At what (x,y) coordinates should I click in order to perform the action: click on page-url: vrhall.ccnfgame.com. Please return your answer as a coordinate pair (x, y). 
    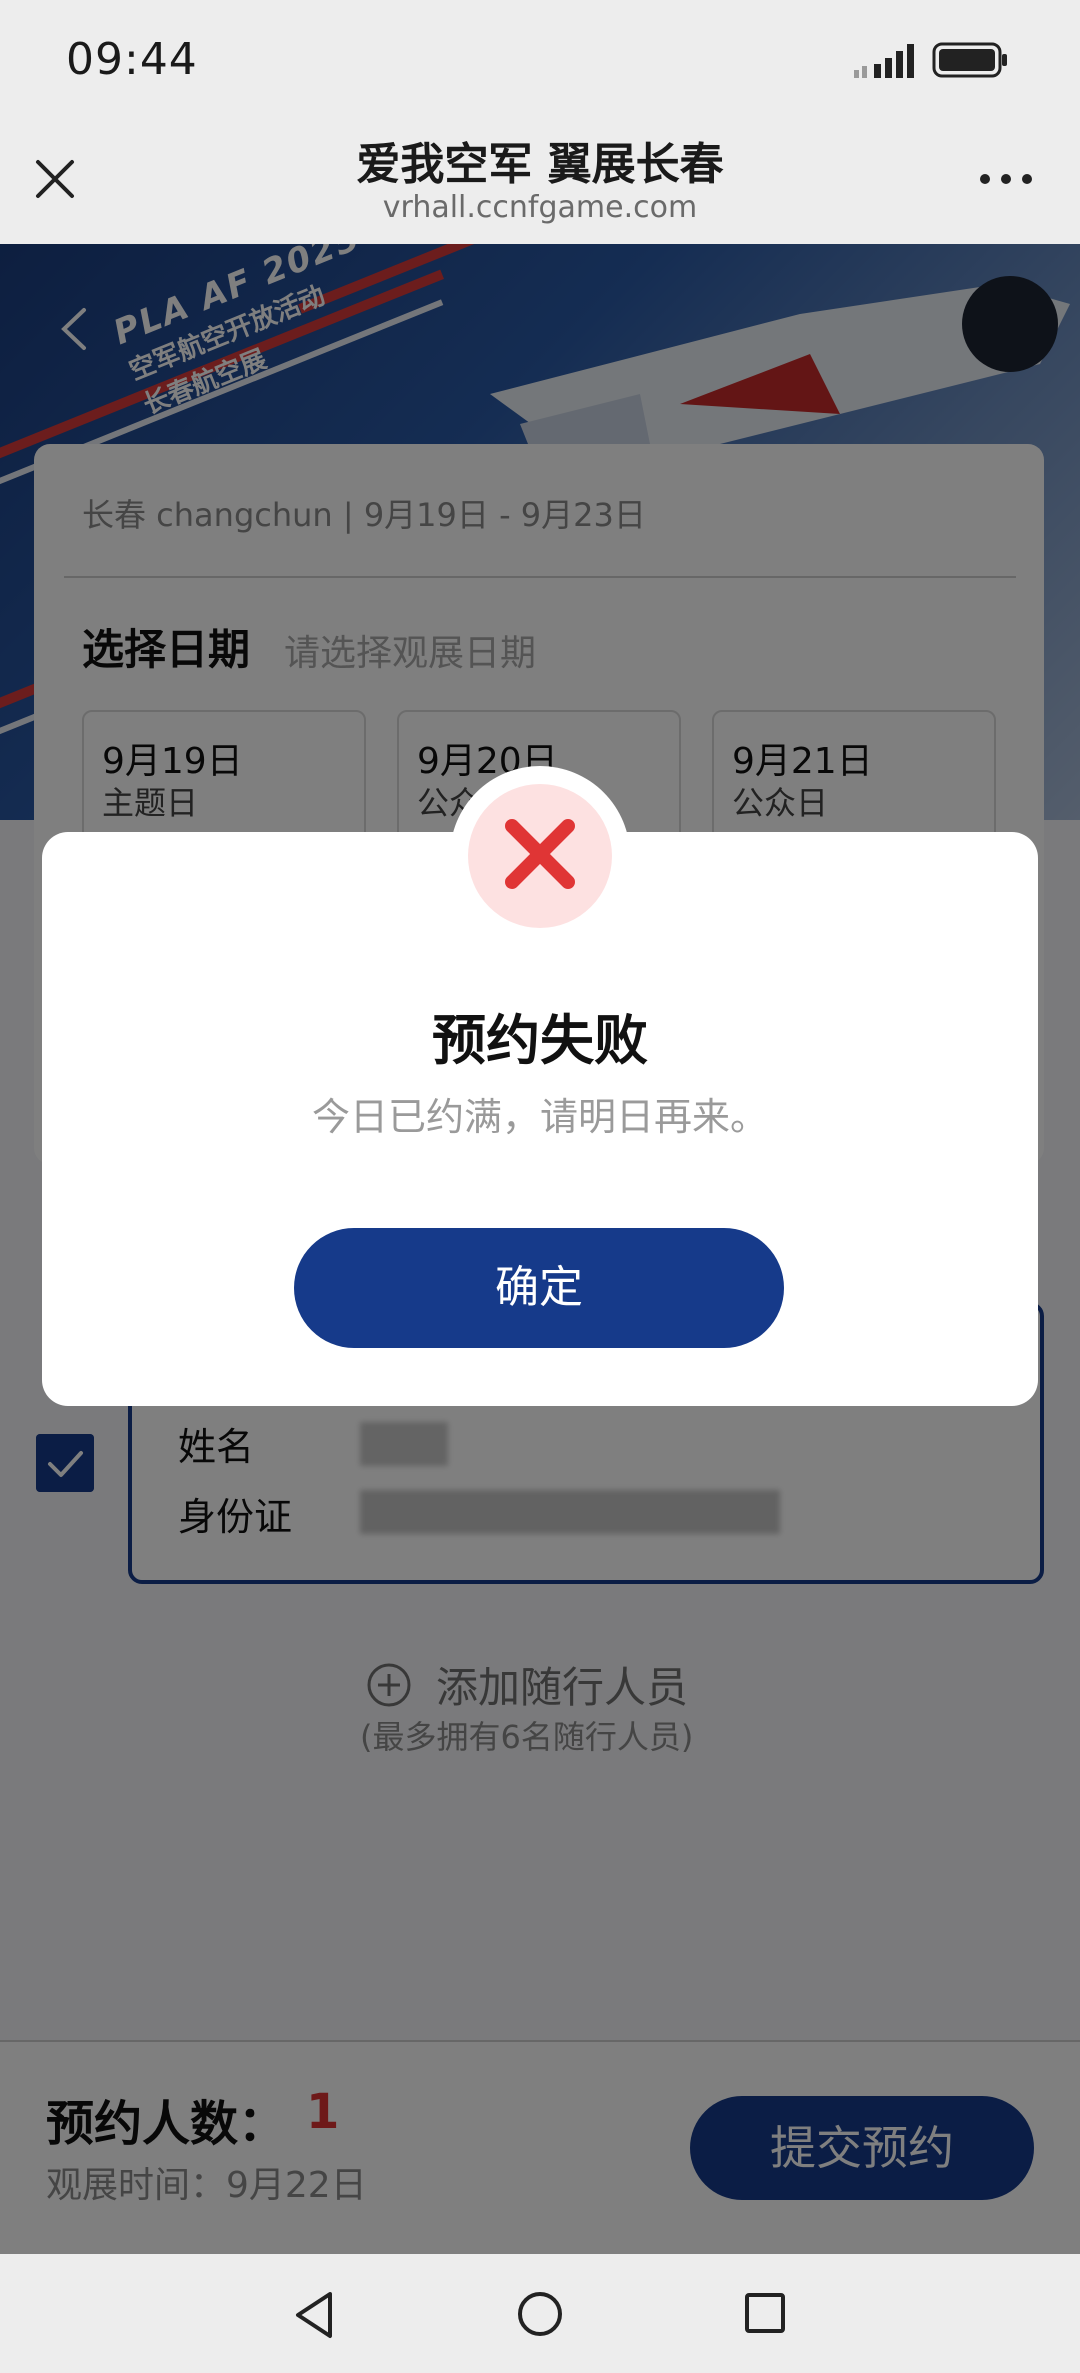
    Looking at the image, I should click on (540, 207).